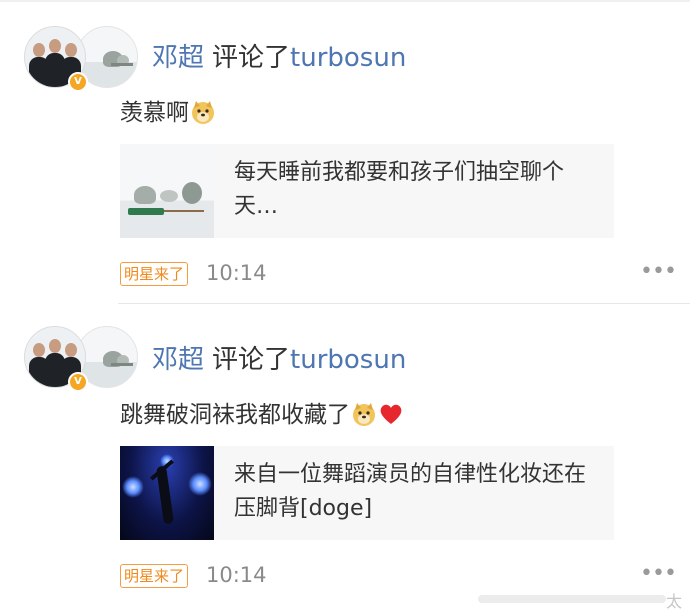 The width and height of the screenshot is (690, 613). Describe the element at coordinates (674, 601) in the screenshot. I see `footer-tail-text: 太` at that location.